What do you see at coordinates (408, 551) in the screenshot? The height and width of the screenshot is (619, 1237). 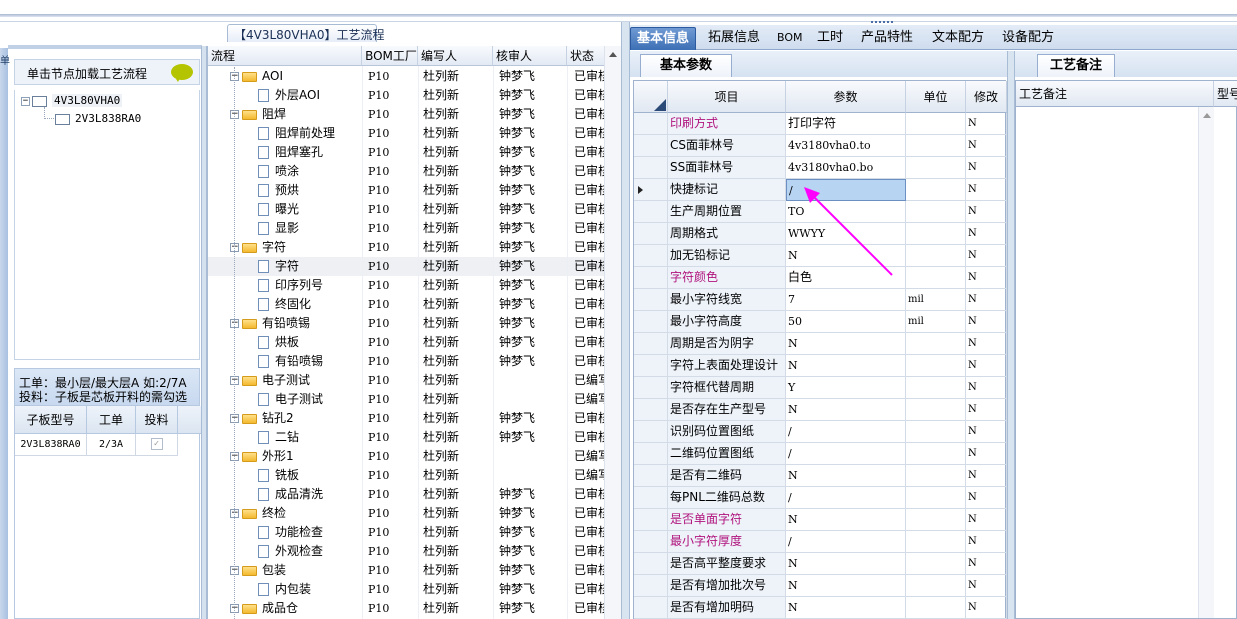 I see `flow-row: 外观检查 P10 杜列新 钟梦飞 已审核` at bounding box center [408, 551].